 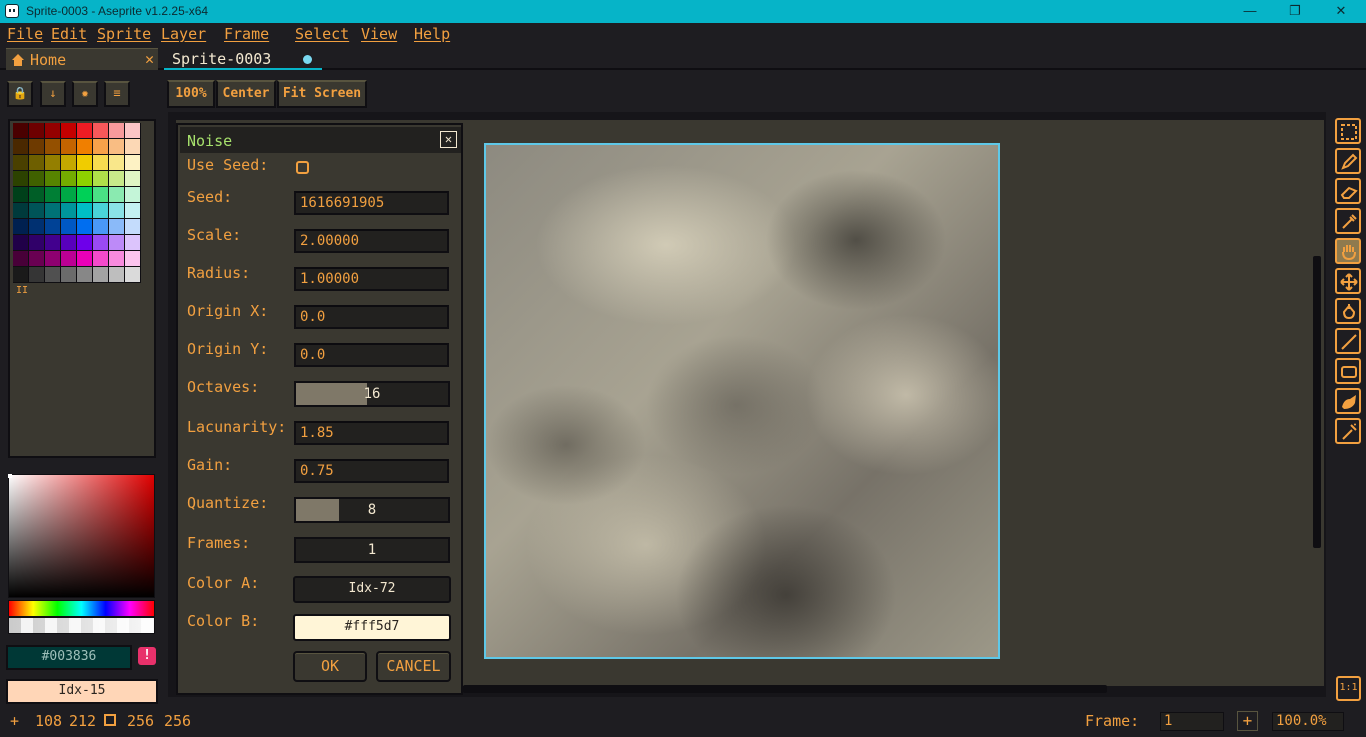 What do you see at coordinates (371, 355) in the screenshot?
I see `origin-y-input: 0.0` at bounding box center [371, 355].